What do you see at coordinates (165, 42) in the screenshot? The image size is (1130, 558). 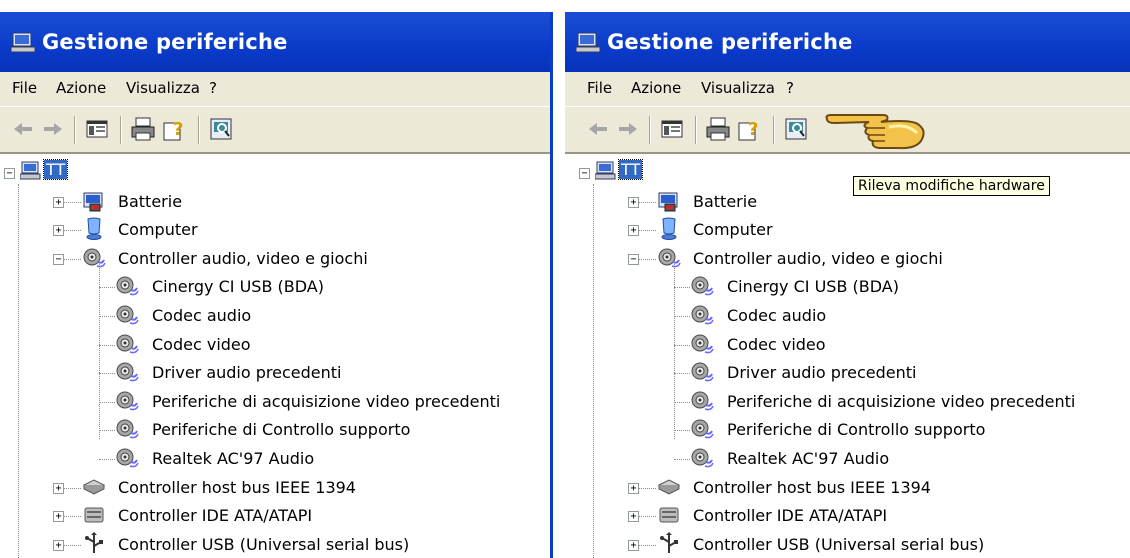 I see `window-title: Gestione periferiche` at bounding box center [165, 42].